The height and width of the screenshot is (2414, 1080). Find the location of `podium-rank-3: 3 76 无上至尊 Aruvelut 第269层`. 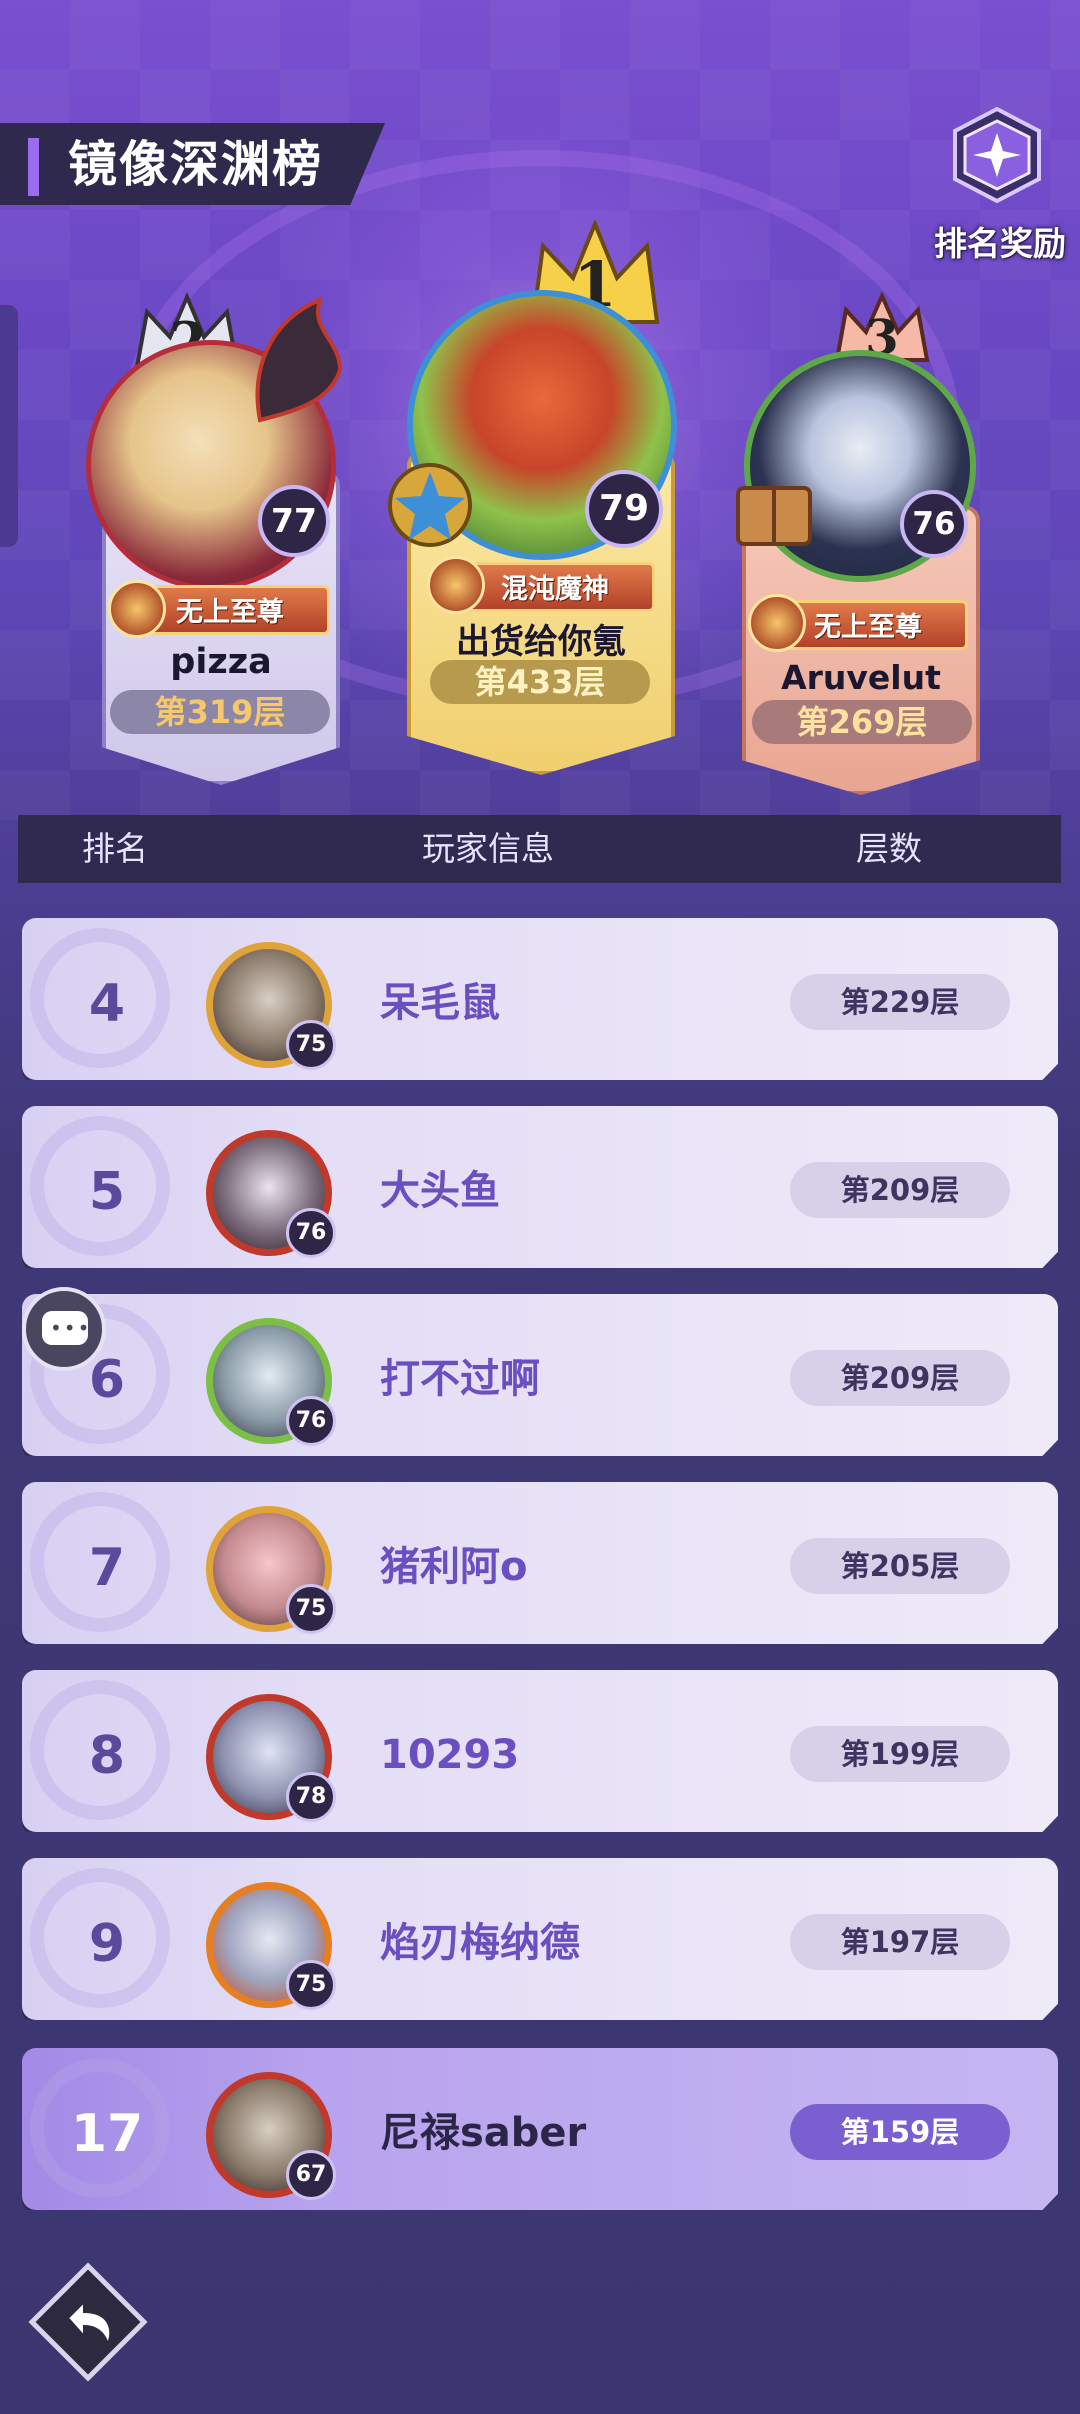

podium-rank-3: 3 76 无上至尊 Aruvelut 第269层 is located at coordinates (865, 540).